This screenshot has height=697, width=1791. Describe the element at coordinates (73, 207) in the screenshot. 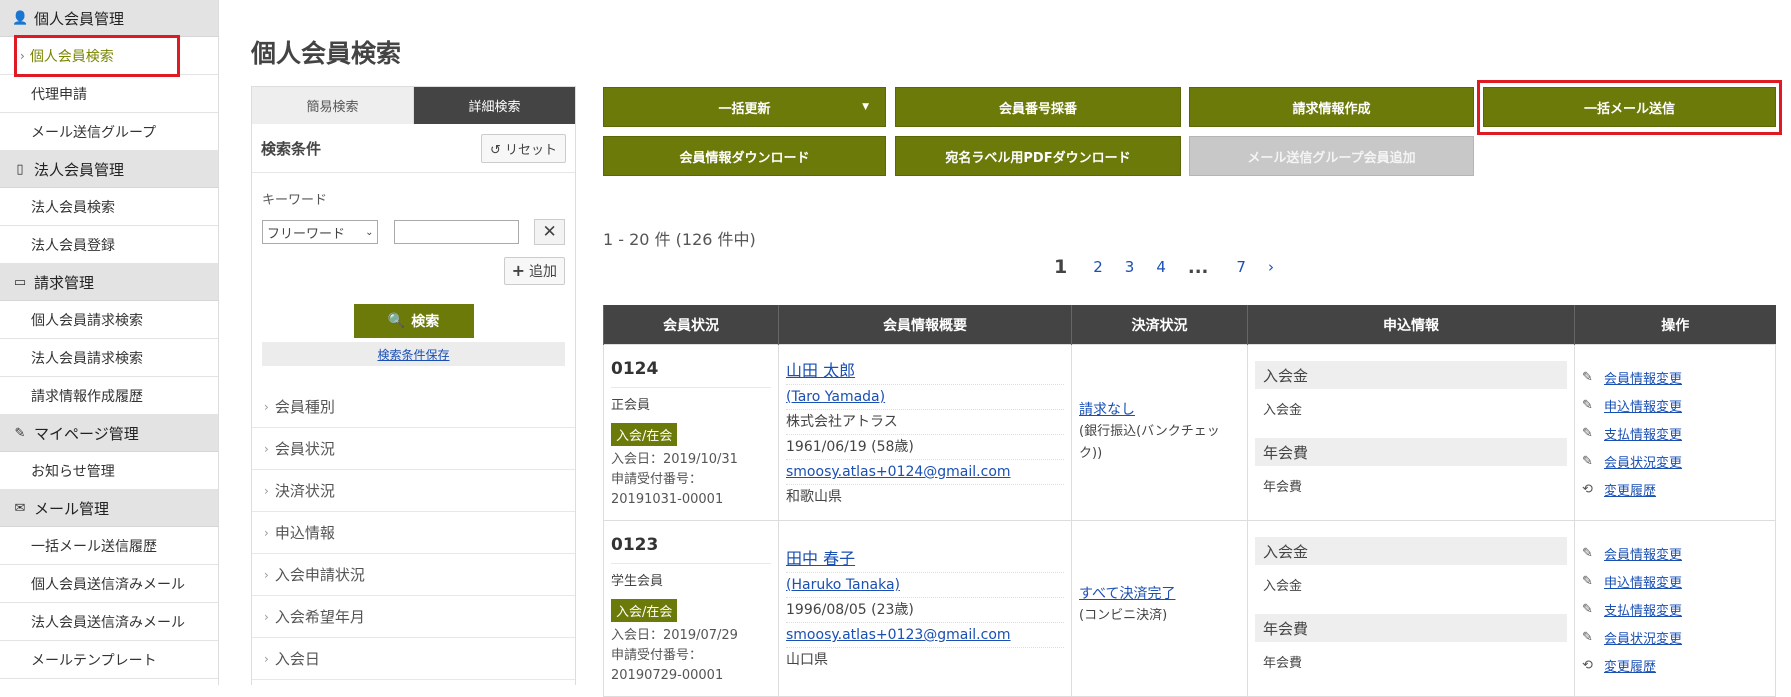

I see `sidebar-item-label: 法人会員検索` at that location.